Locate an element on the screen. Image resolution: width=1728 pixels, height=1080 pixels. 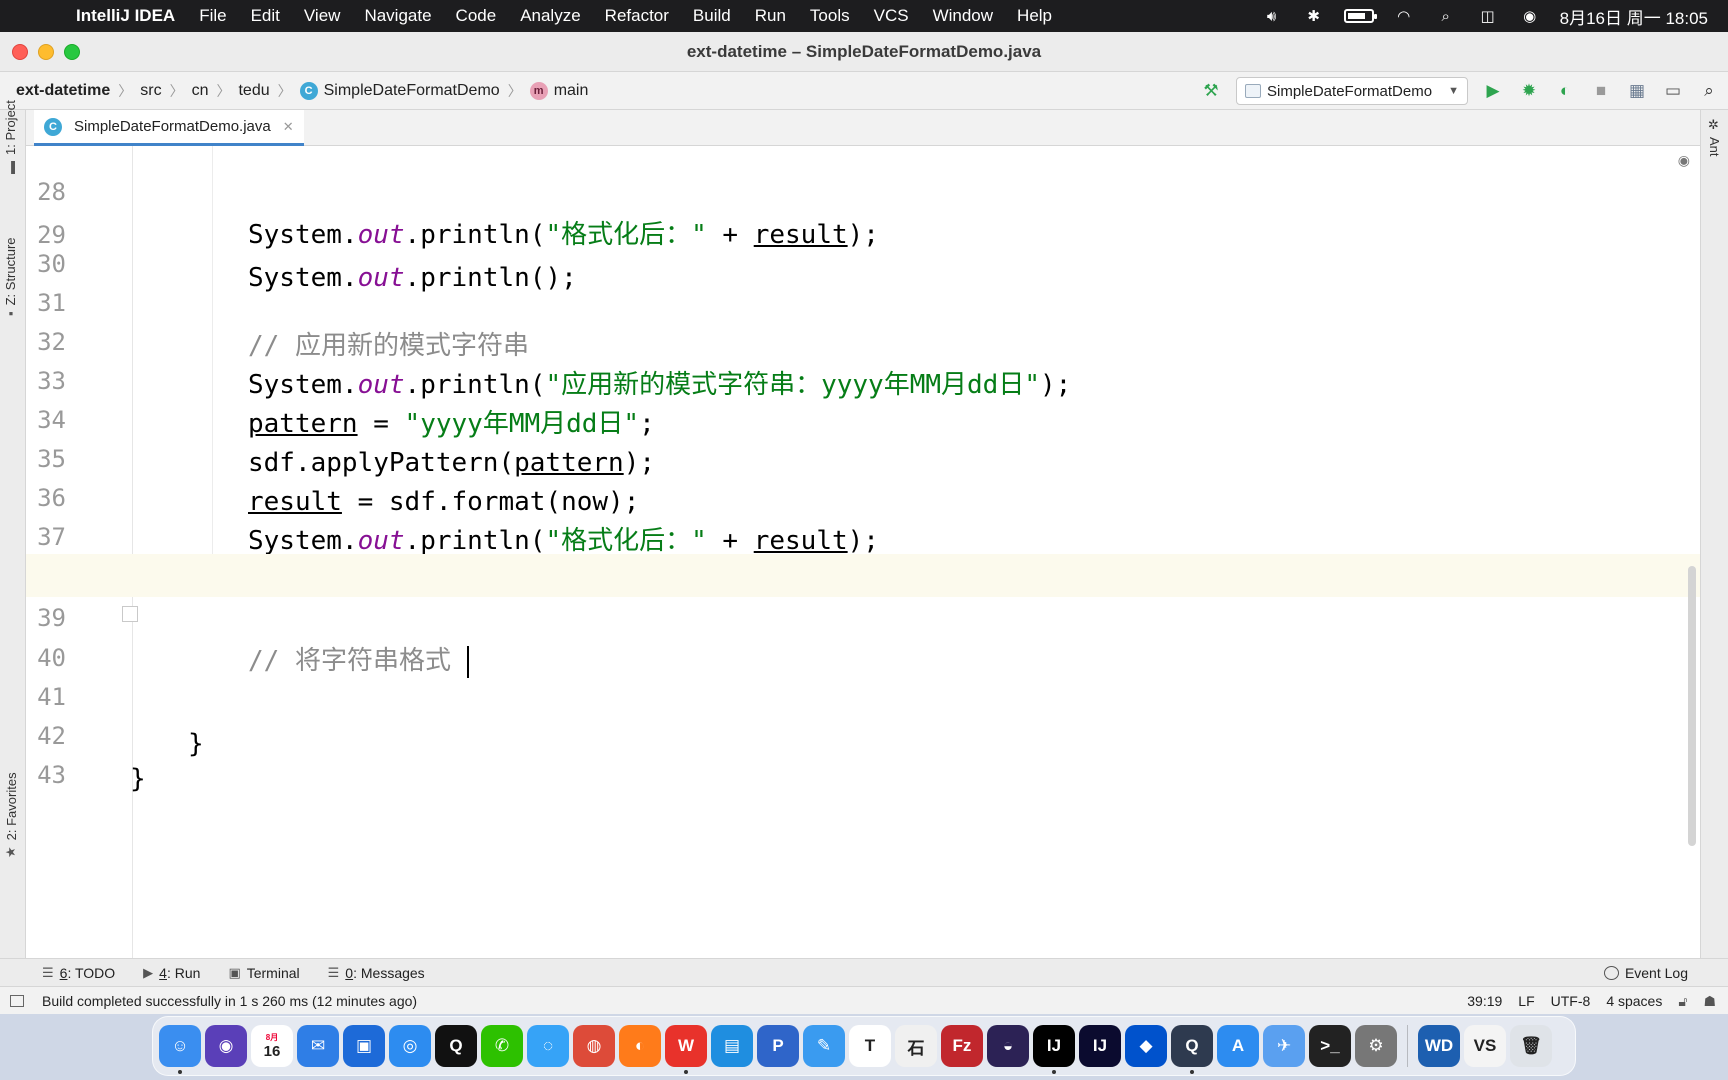
event-log-button: Event Log is located at coordinates (1645, 973).